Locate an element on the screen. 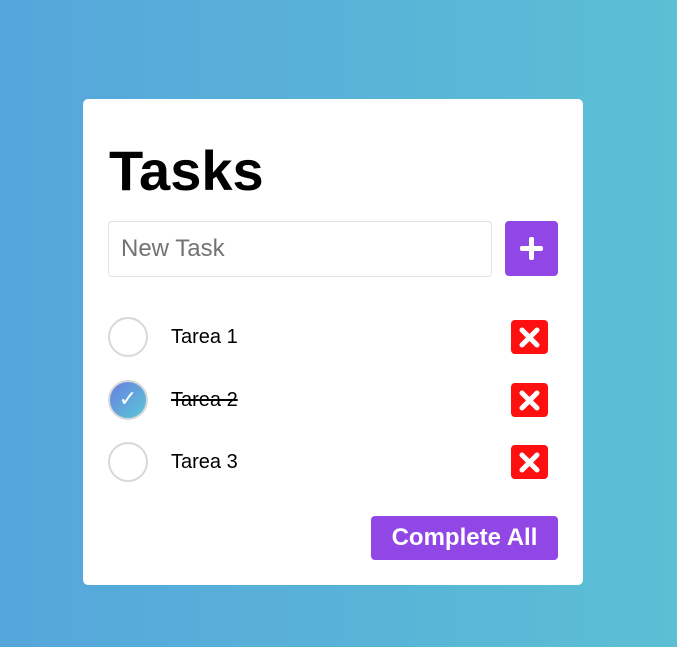 The image size is (677, 647). task-checkbox-checked: ✓ is located at coordinates (128, 400).